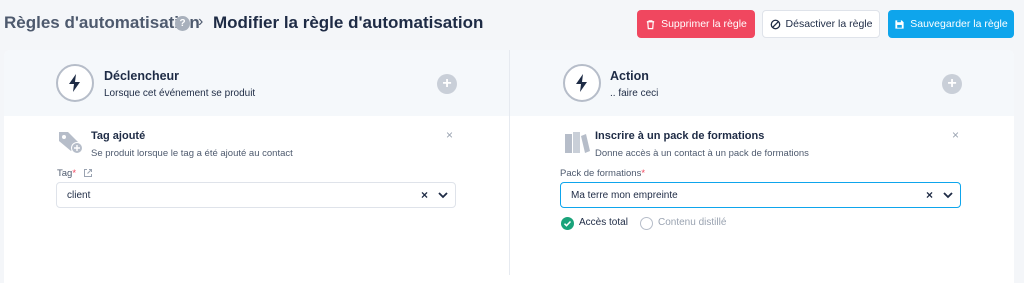 The height and width of the screenshot is (283, 1024). I want to click on pack-label-text: Pack de formations, so click(601, 173).